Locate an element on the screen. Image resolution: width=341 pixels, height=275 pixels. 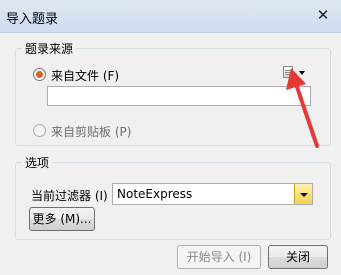
options-group-title: 选项 is located at coordinates (37, 162).